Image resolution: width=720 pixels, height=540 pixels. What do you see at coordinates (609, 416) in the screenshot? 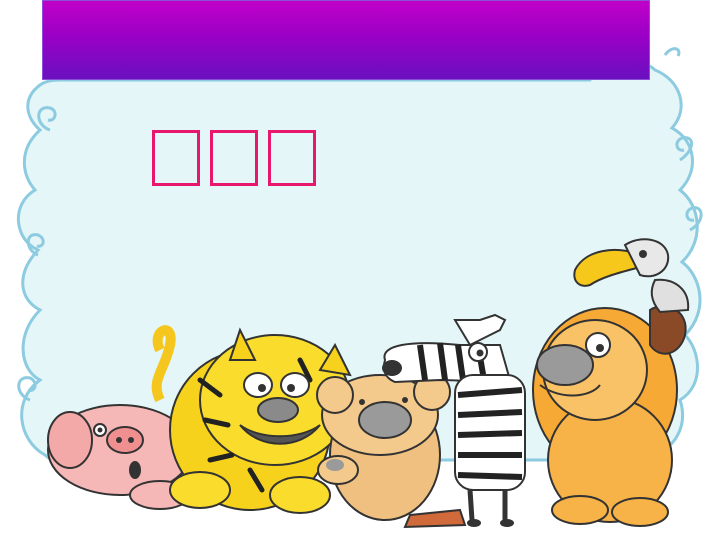
I see `lion-illustration` at bounding box center [609, 416].